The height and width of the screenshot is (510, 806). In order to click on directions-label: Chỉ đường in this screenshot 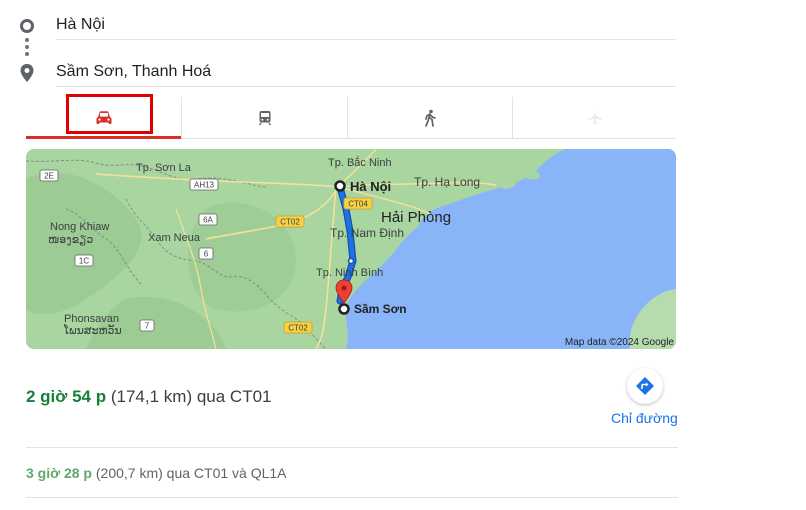, I will do `click(644, 418)`.